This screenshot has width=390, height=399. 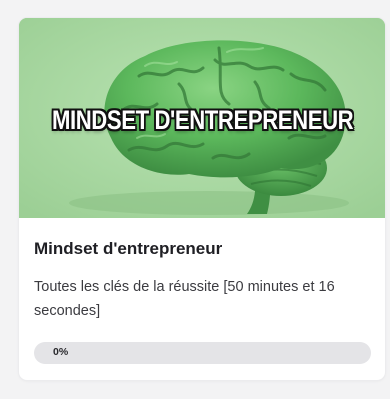 I want to click on course-title: Mindset d'entrepreneur, so click(x=128, y=249).